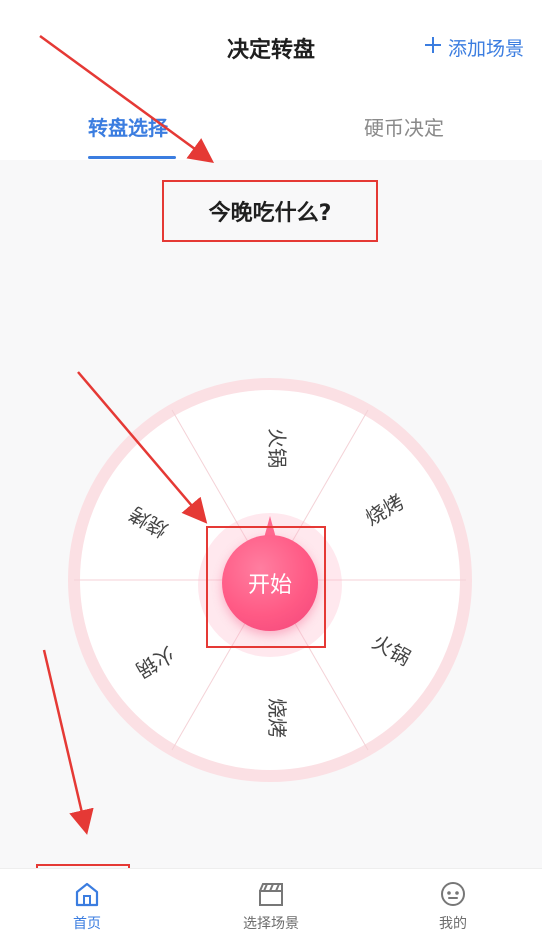 The width and height of the screenshot is (542, 951). Describe the element at coordinates (453, 924) in the screenshot. I see `nav-mine-label: 我的` at that location.